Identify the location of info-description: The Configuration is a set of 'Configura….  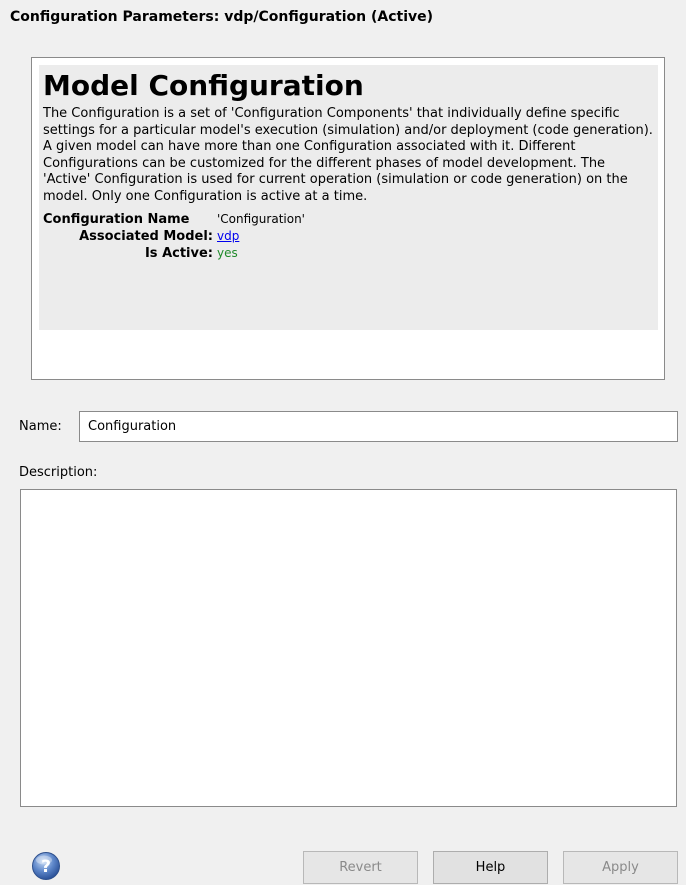
(348, 155).